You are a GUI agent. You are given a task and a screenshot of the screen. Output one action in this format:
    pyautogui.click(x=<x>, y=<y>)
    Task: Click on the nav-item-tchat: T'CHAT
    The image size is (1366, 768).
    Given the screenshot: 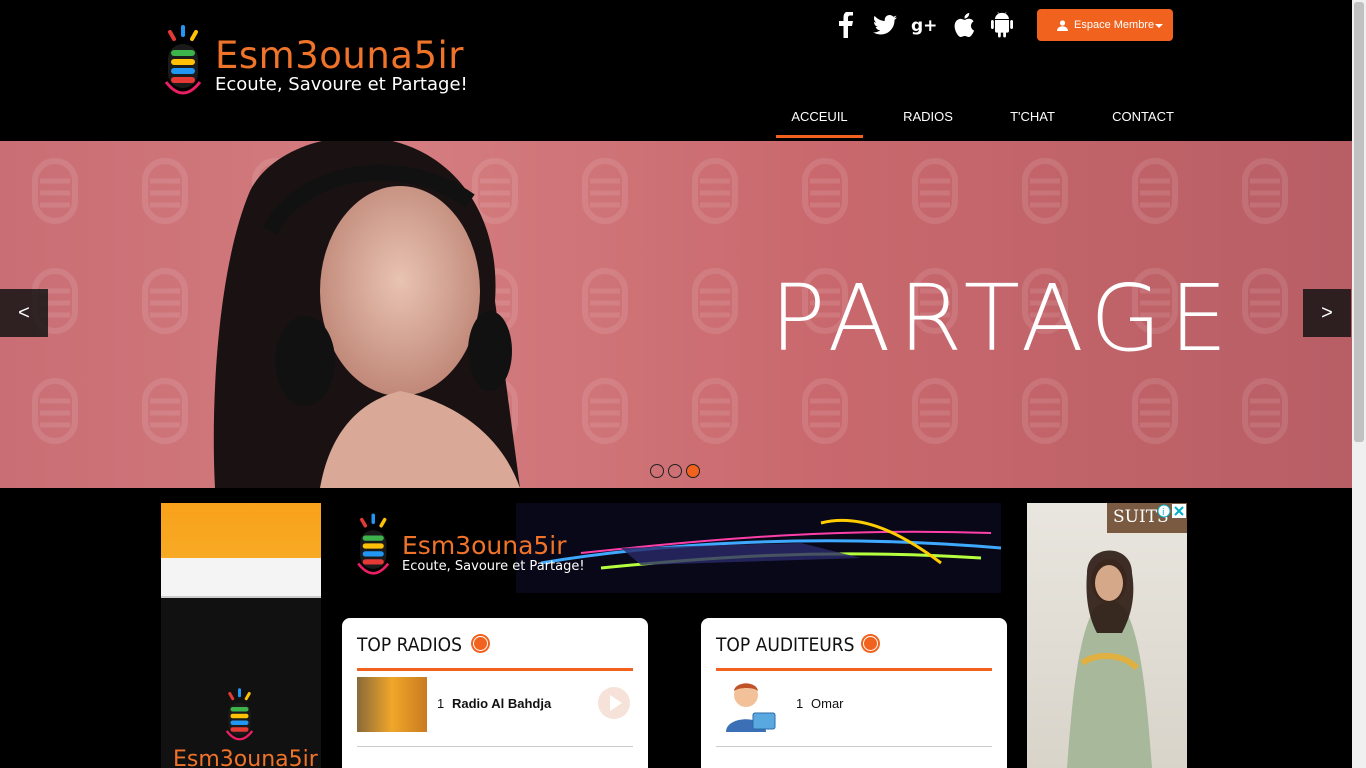 What is the action you would take?
    pyautogui.click(x=1032, y=123)
    